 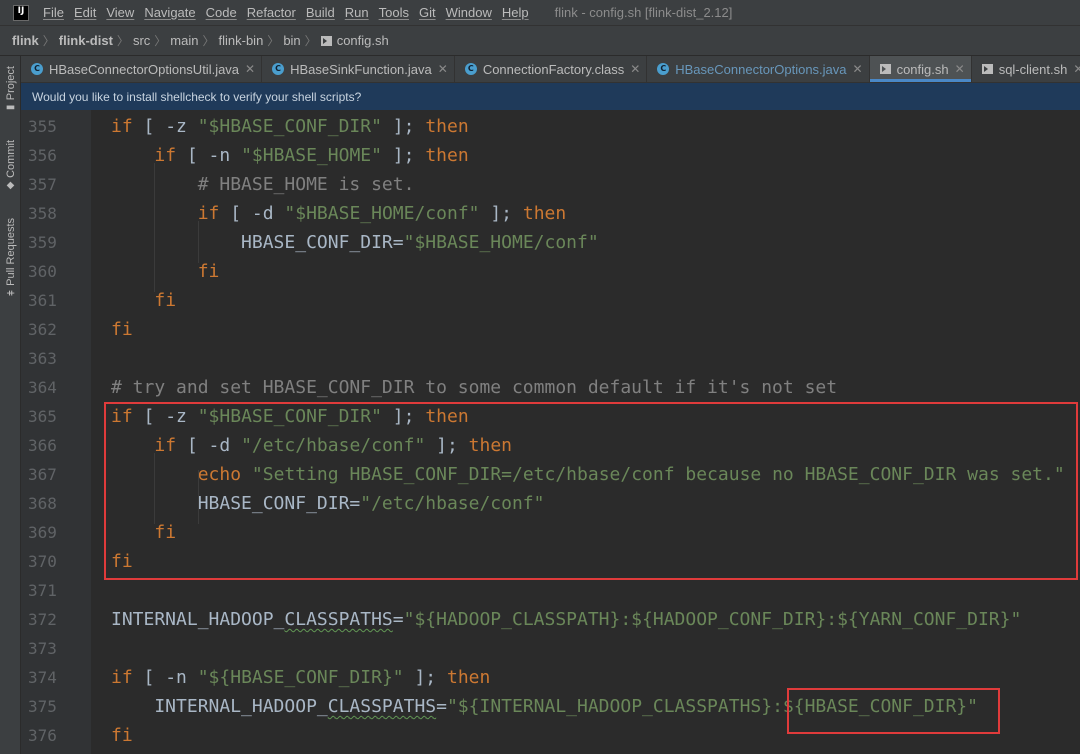 I want to click on code-token: [ -d, so click(x=252, y=213).